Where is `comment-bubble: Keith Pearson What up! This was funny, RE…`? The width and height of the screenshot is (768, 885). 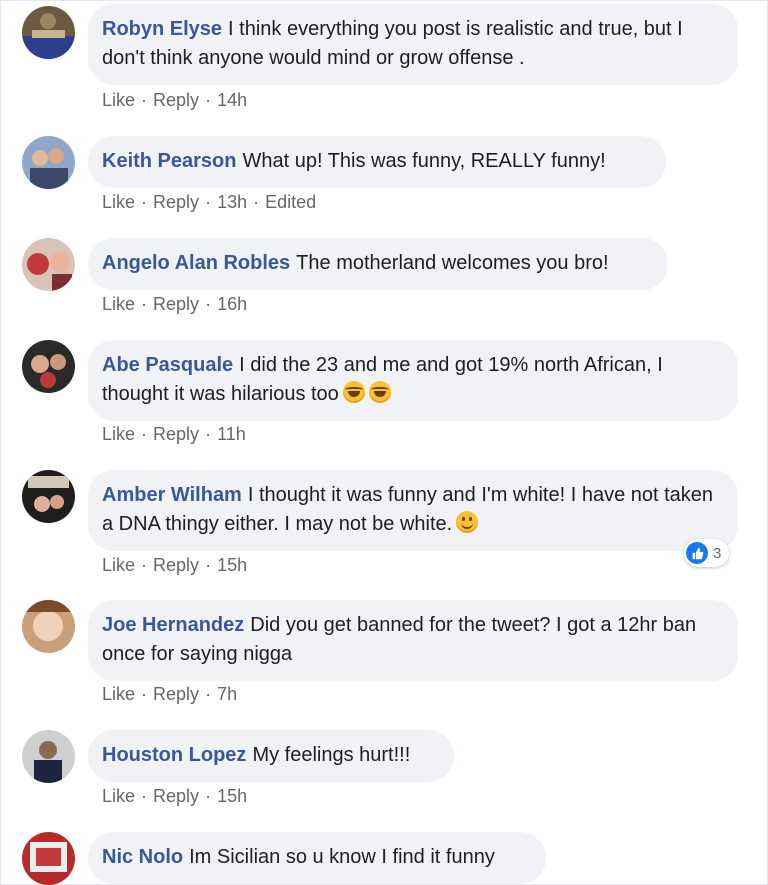
comment-bubble: Keith Pearson What up! This was funny, RE… is located at coordinates (377, 162).